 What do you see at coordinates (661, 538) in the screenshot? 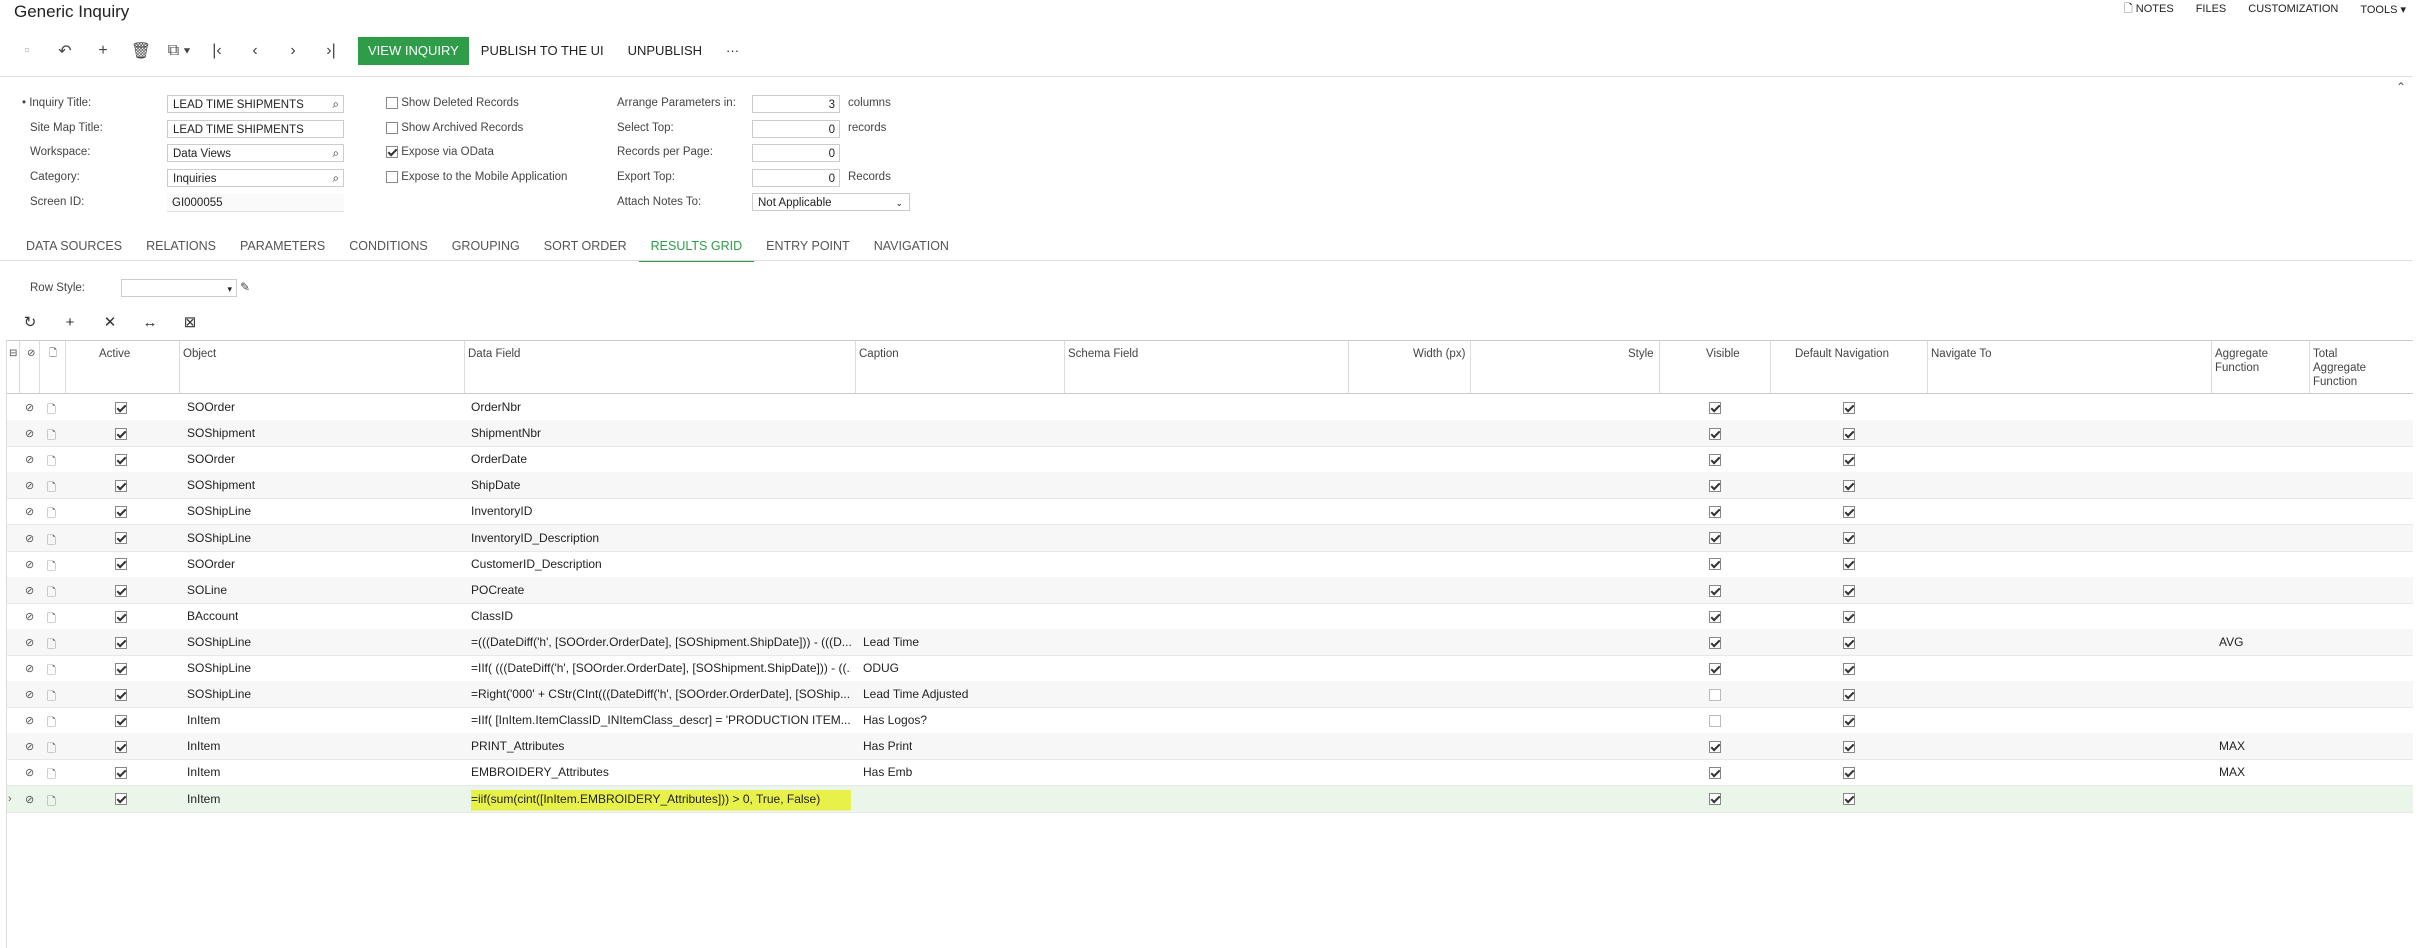
I see `data-field-cell: InventoryID_Description` at bounding box center [661, 538].